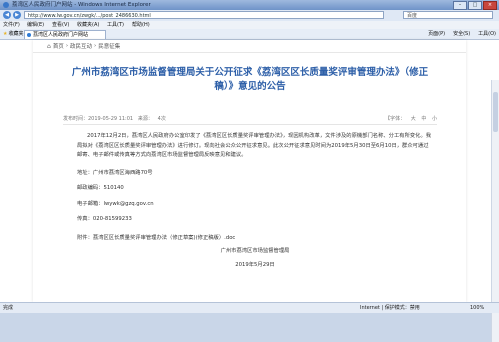 This screenshot has height=342, width=499. Describe the element at coordinates (395, 119) in the screenshot. I see `font-size-label: 【字体：` at that location.